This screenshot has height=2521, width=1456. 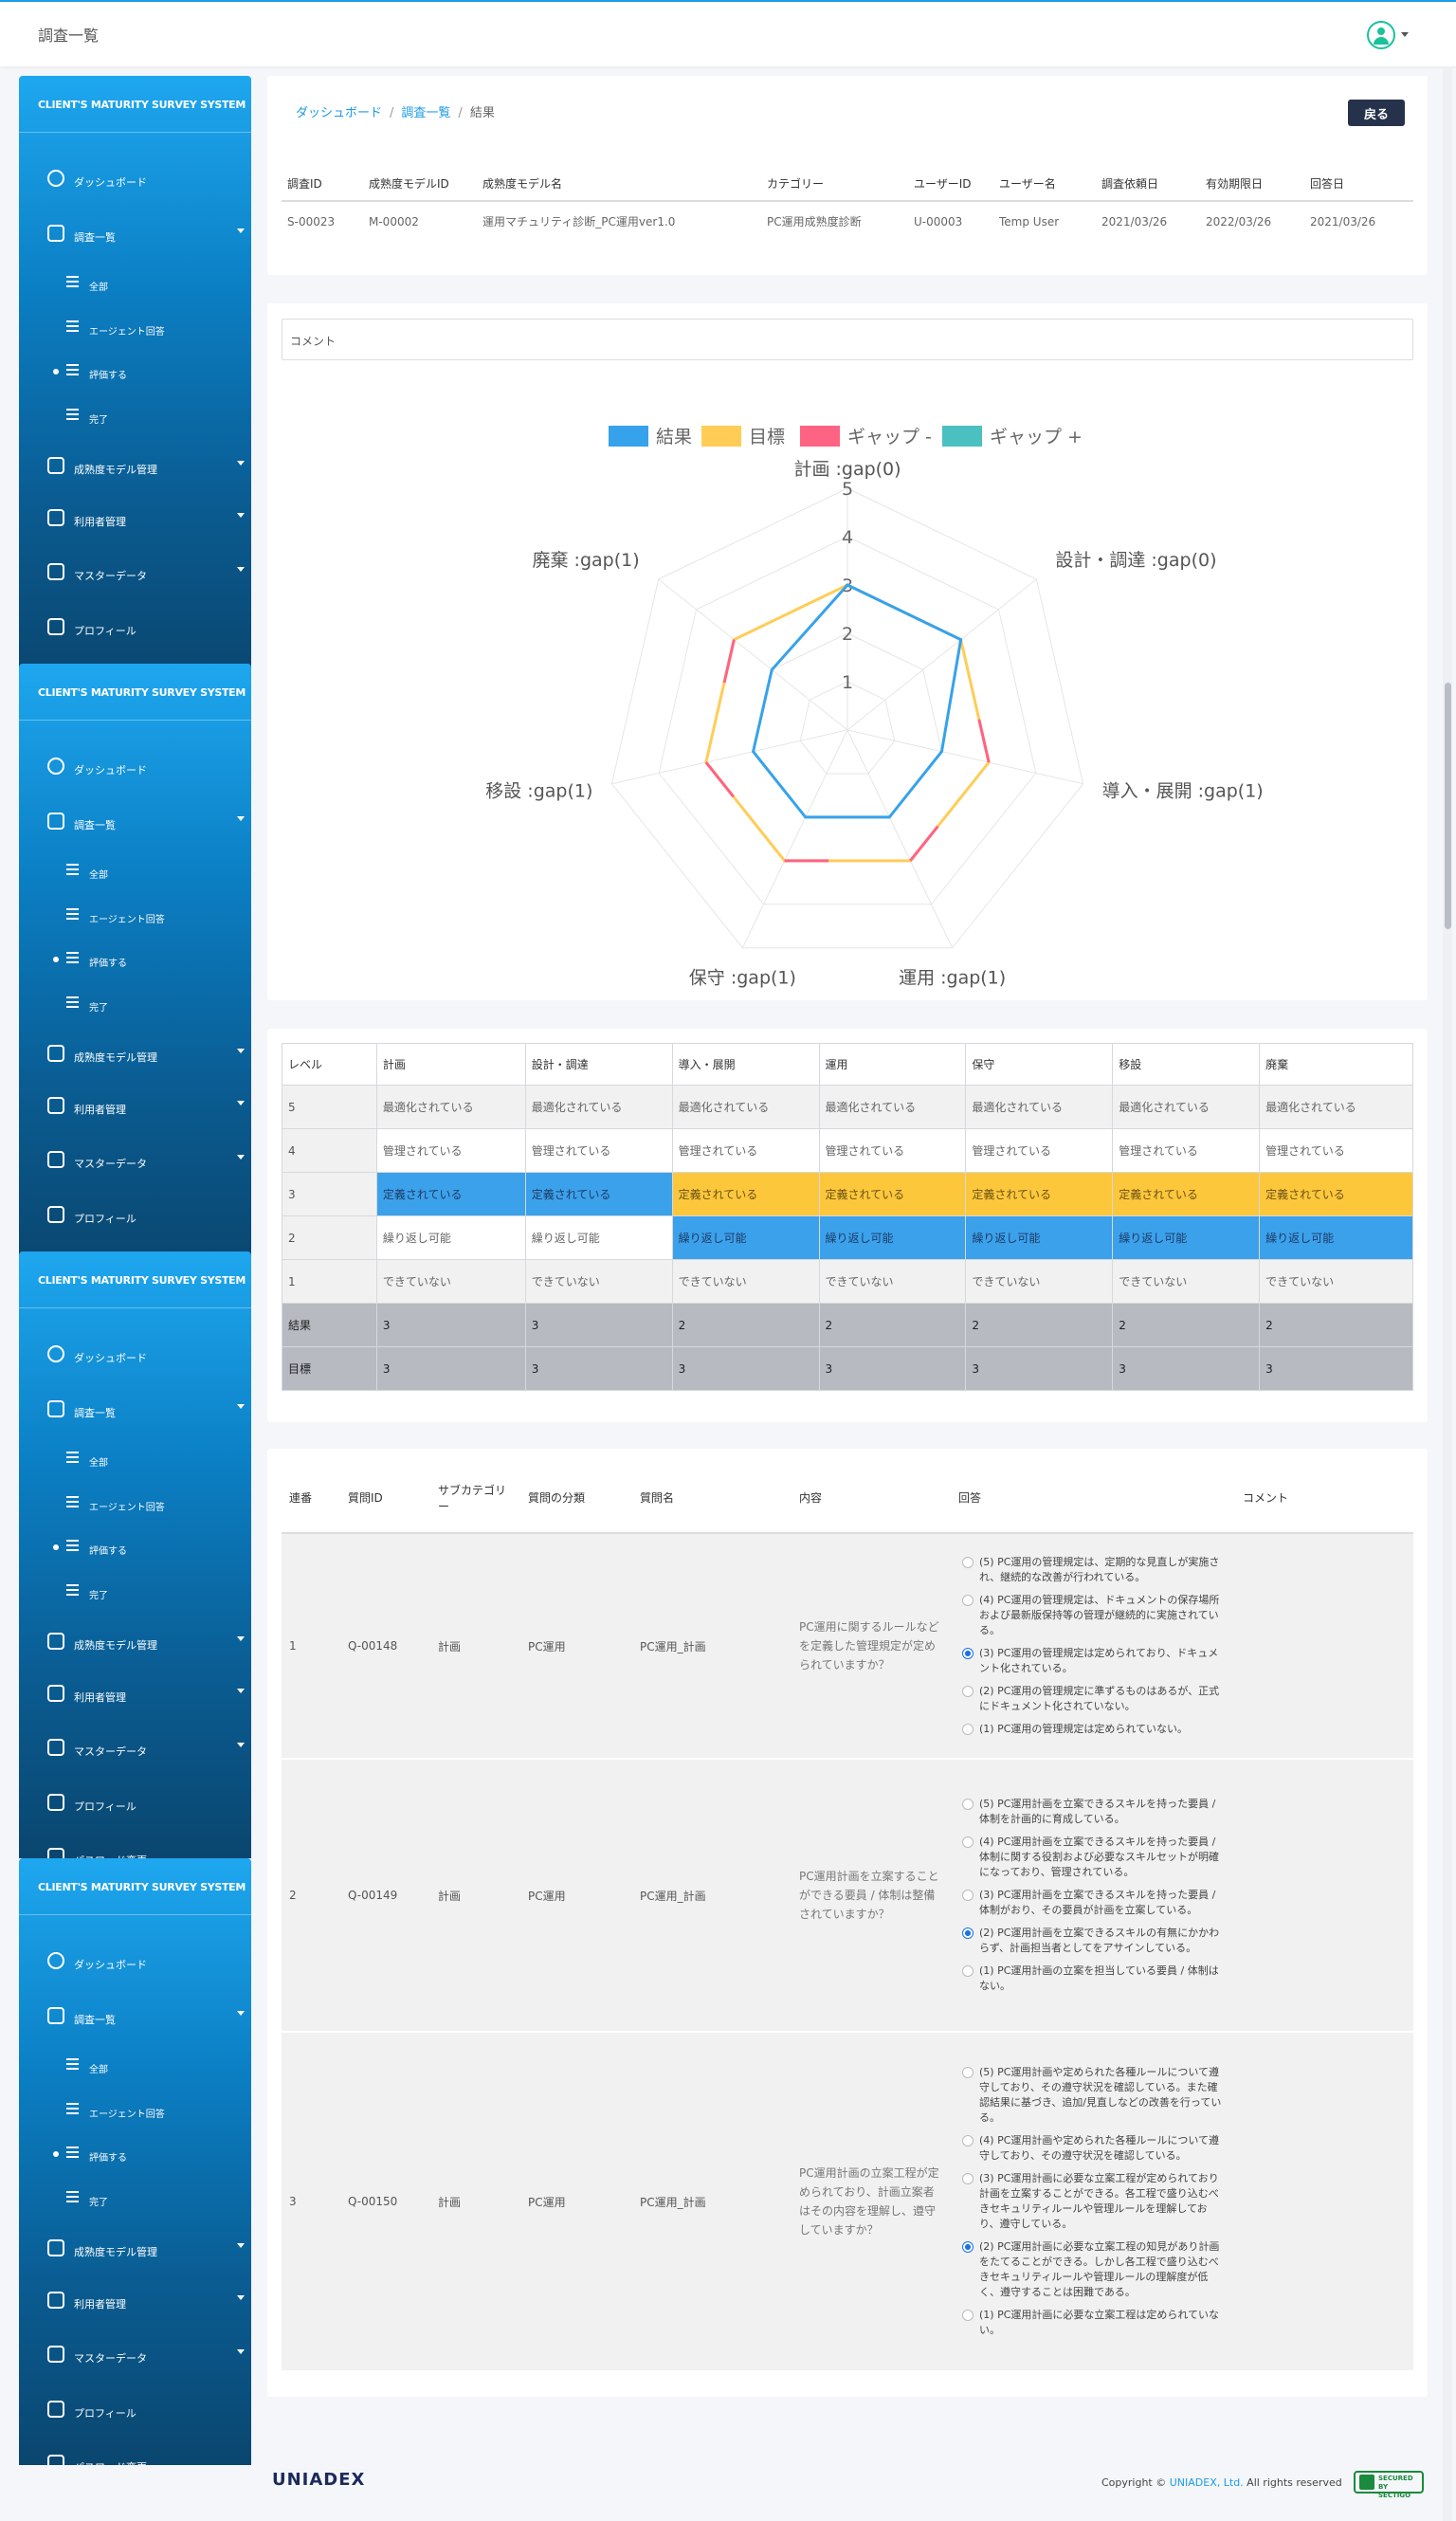 I want to click on document-icon, so click(x=72, y=2196).